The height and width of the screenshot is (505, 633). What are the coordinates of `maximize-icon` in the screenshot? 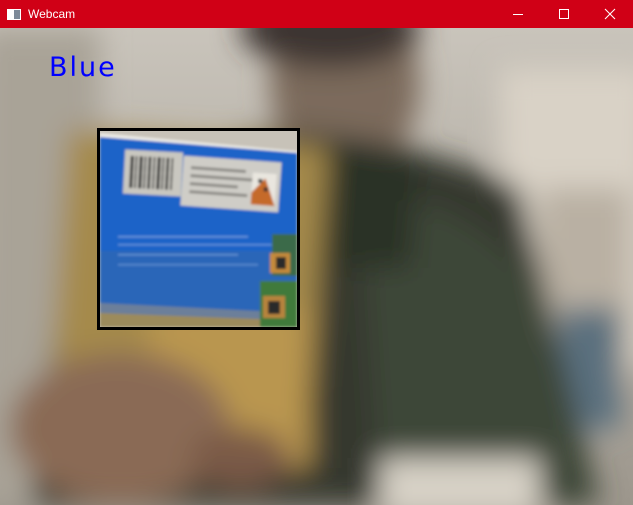 It's located at (564, 14).